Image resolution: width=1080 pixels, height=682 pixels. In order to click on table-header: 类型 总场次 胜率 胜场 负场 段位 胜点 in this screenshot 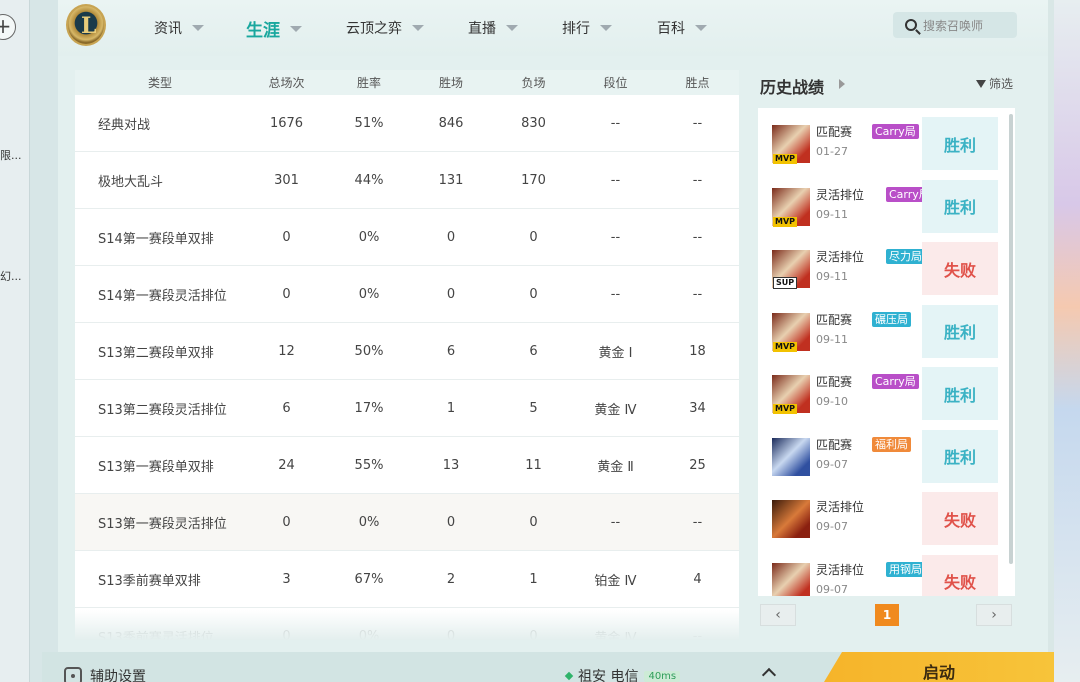, I will do `click(407, 82)`.